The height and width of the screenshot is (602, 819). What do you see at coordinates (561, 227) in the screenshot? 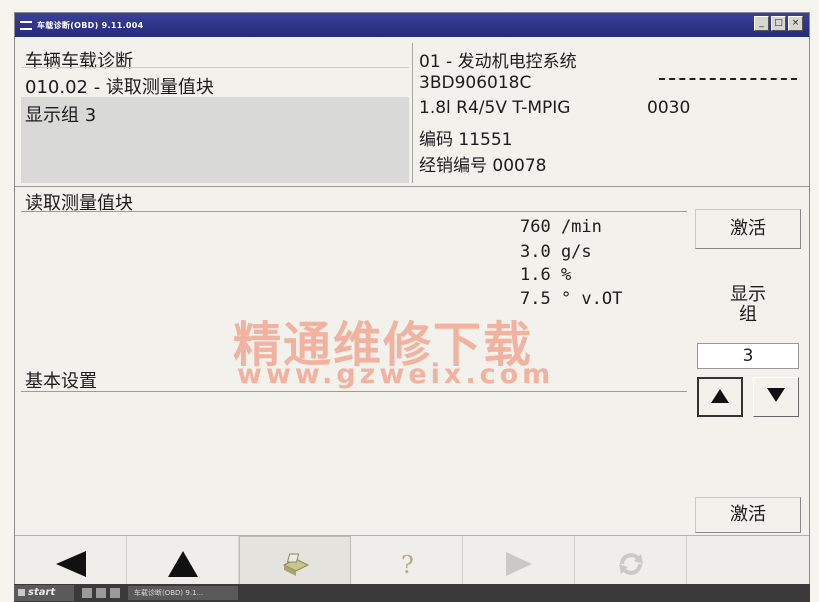
I see `measure-value: 760 /min` at bounding box center [561, 227].